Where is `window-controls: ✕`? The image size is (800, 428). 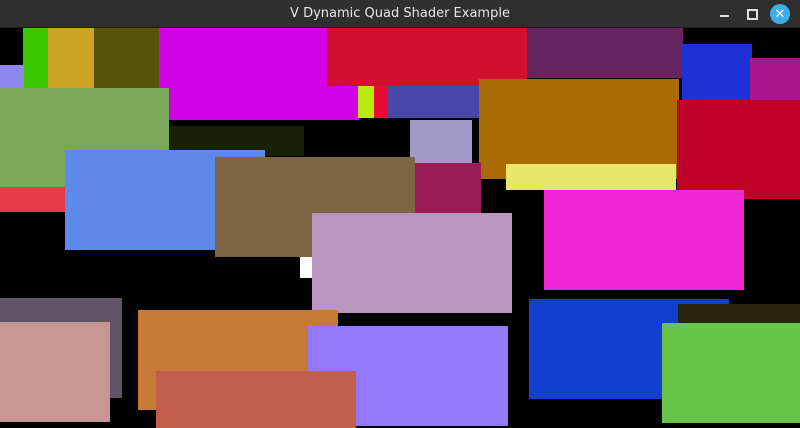
window-controls: ✕ is located at coordinates (752, 14).